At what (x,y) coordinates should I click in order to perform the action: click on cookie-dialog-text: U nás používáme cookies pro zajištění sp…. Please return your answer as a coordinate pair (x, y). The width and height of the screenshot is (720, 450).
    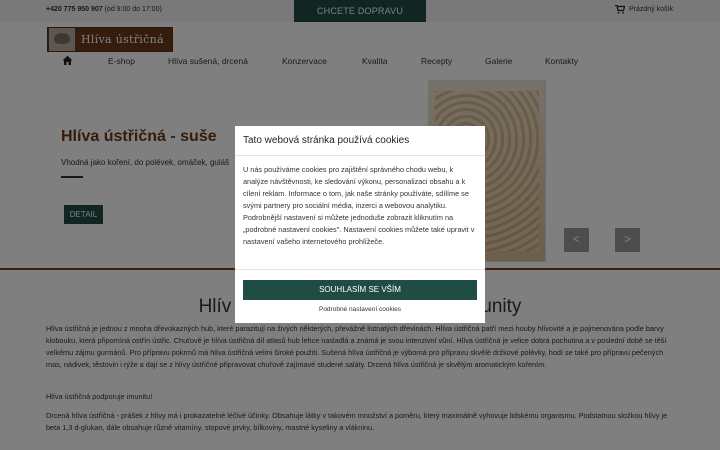
    Looking at the image, I should click on (359, 205).